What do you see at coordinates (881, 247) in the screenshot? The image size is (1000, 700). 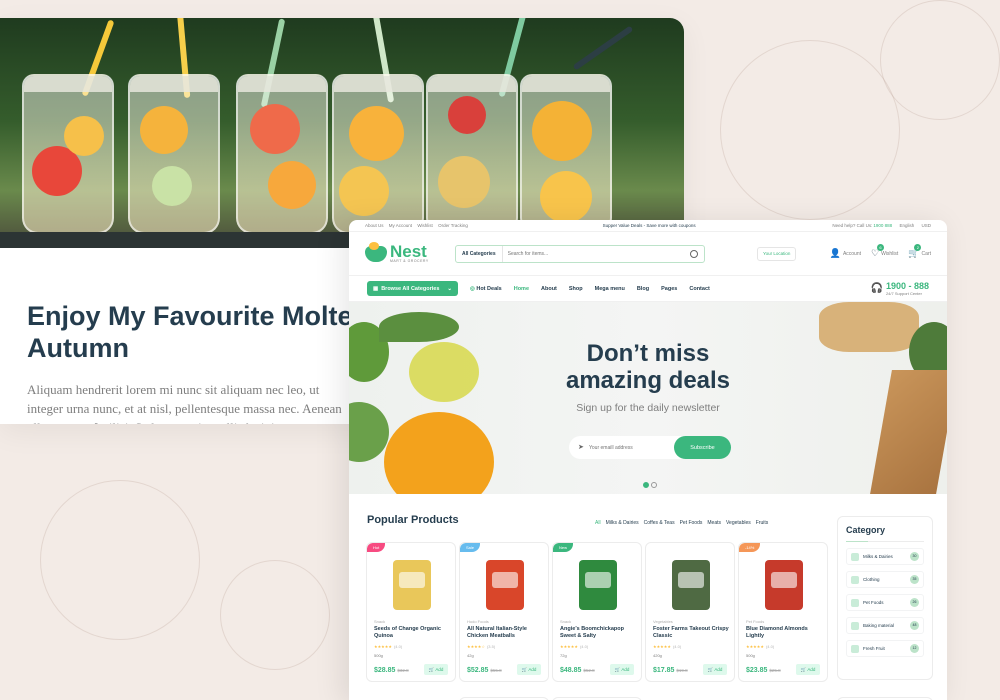 I see `wishlist-count-badge: 6` at bounding box center [881, 247].